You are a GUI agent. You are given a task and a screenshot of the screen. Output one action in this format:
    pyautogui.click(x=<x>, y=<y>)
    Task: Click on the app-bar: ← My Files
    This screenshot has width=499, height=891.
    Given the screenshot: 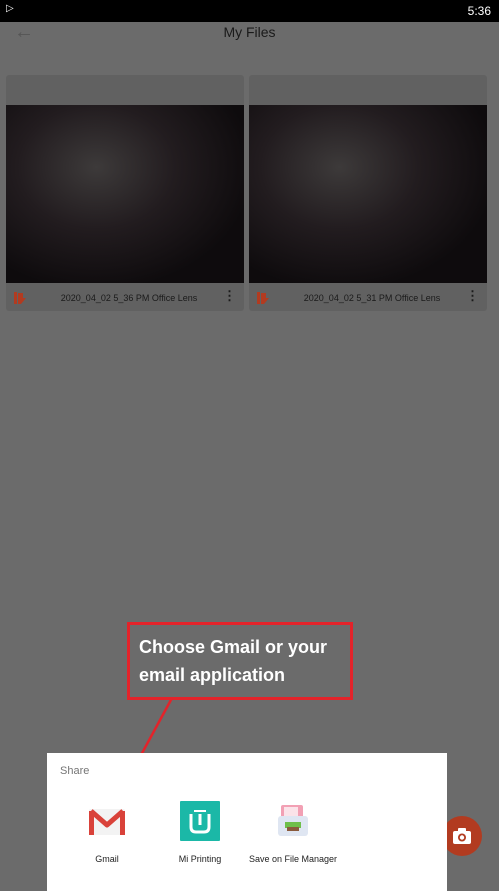 What is the action you would take?
    pyautogui.click(x=249, y=44)
    